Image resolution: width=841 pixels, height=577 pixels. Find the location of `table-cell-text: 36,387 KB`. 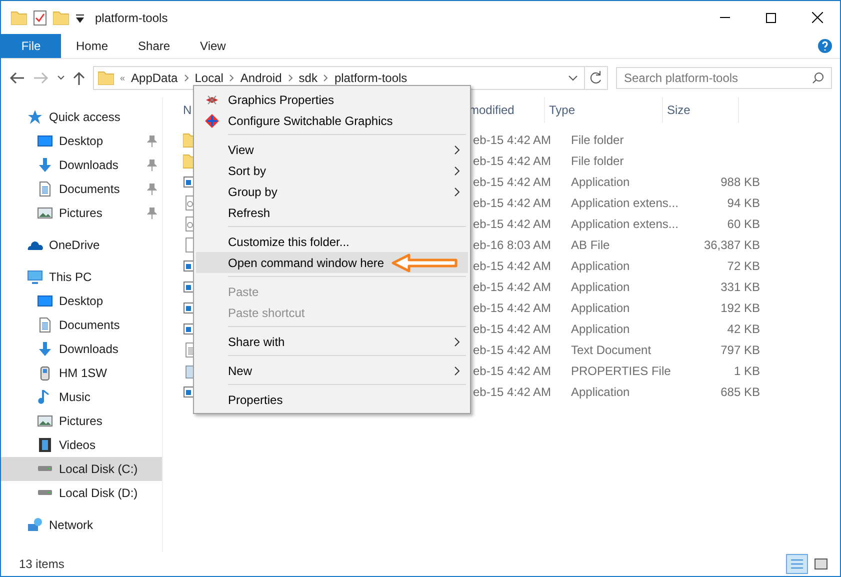

table-cell-text: 36,387 KB is located at coordinates (731, 245).